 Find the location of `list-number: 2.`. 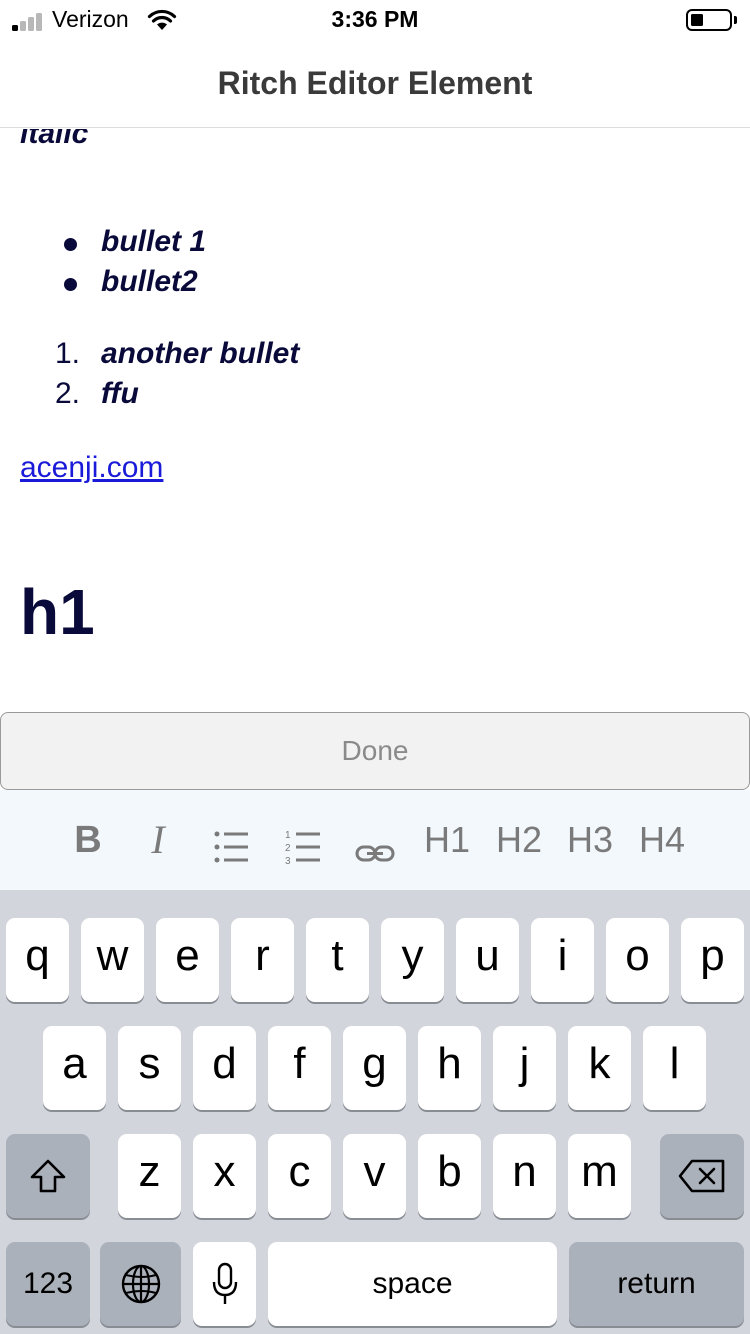

list-number: 2. is located at coordinates (68, 393).